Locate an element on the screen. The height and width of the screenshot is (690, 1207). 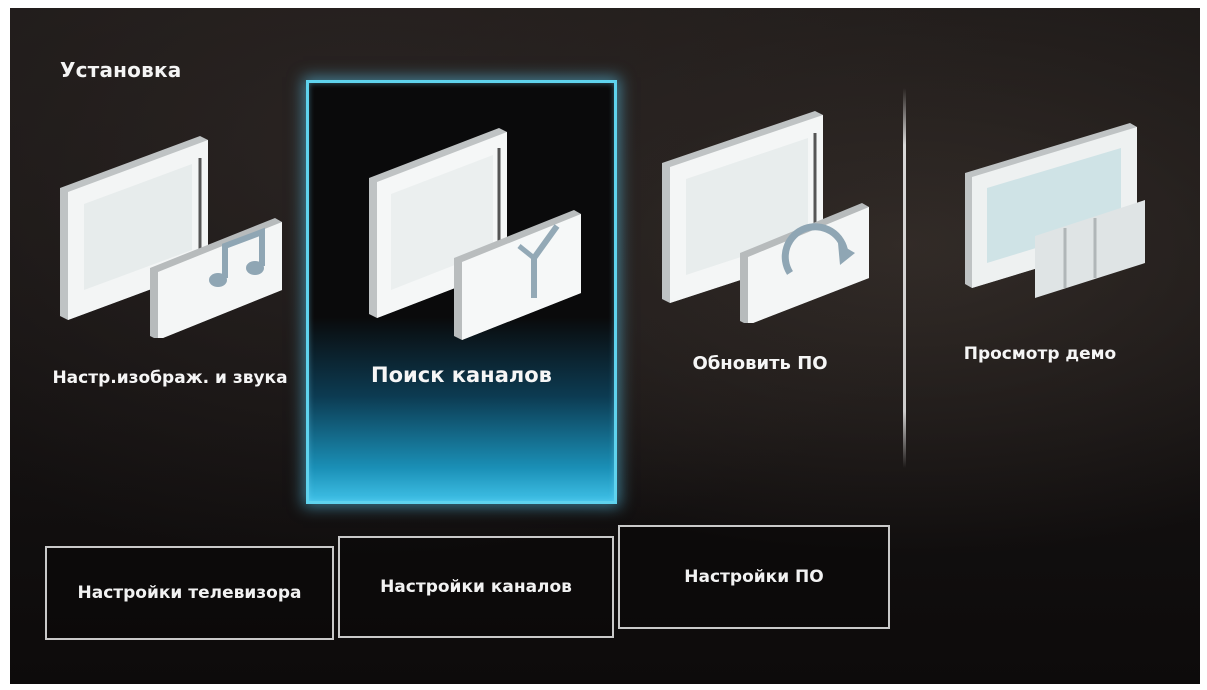
tile-picture-sound: Настр.изображ. и звука is located at coordinates (175, 268).